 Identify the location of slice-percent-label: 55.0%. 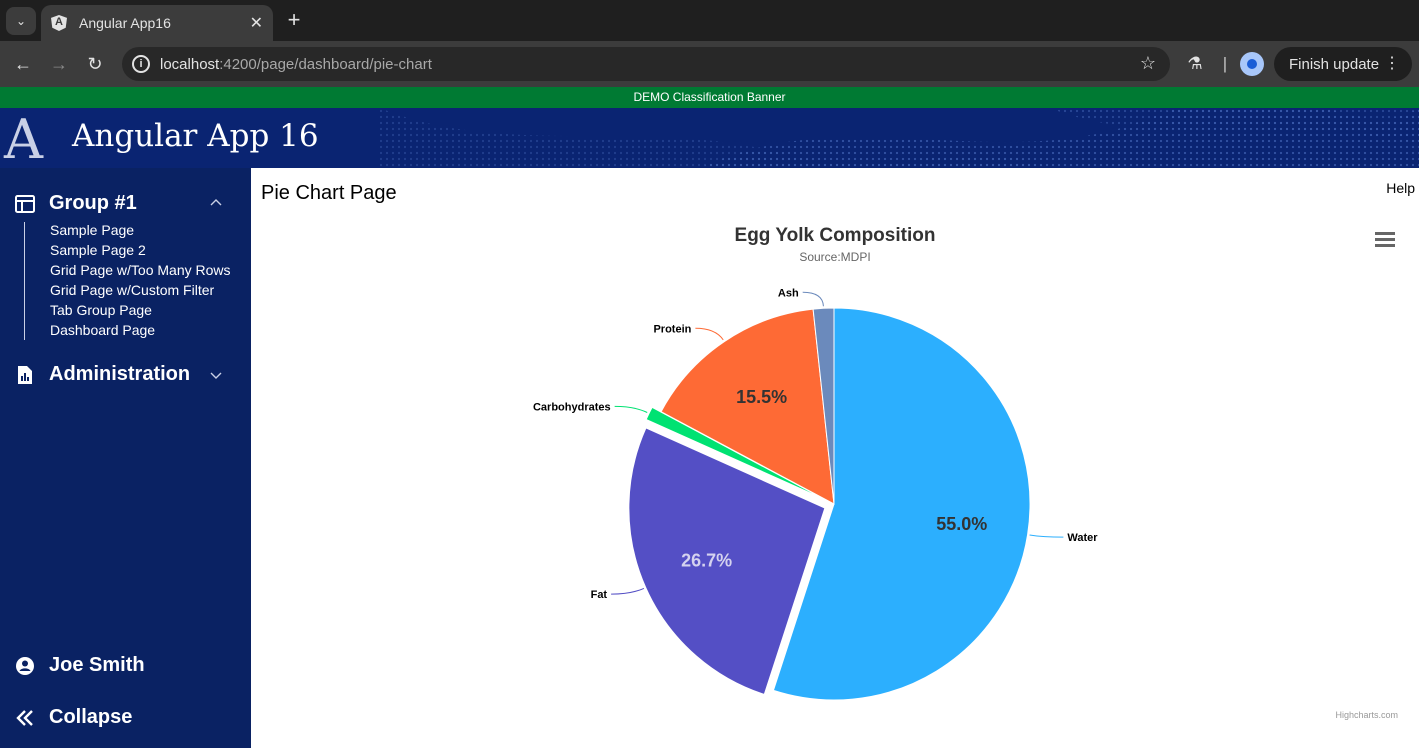
(961, 524).